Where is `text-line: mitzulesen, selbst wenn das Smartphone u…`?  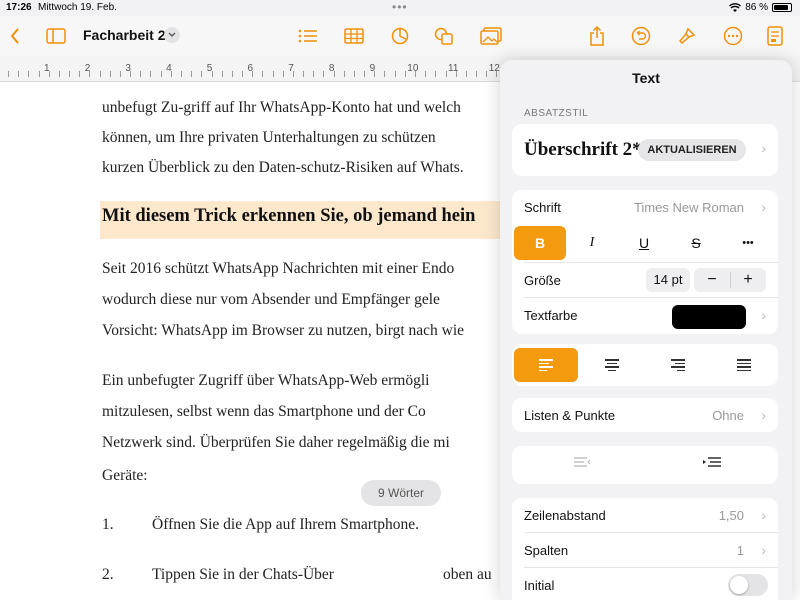
text-line: mitzulesen, selbst wenn das Smartphone u… is located at coordinates (264, 412).